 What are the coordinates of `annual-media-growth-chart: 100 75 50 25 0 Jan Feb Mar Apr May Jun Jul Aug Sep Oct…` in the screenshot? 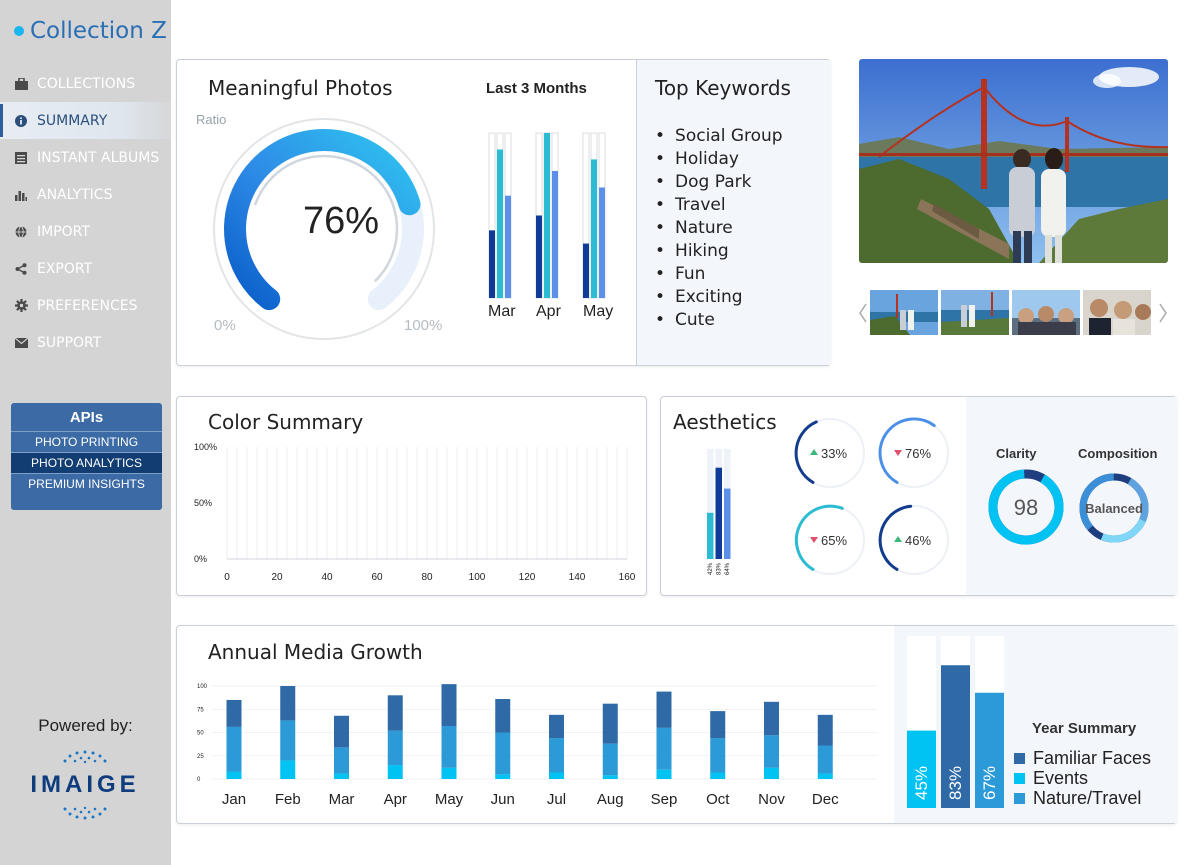 It's located at (537, 746).